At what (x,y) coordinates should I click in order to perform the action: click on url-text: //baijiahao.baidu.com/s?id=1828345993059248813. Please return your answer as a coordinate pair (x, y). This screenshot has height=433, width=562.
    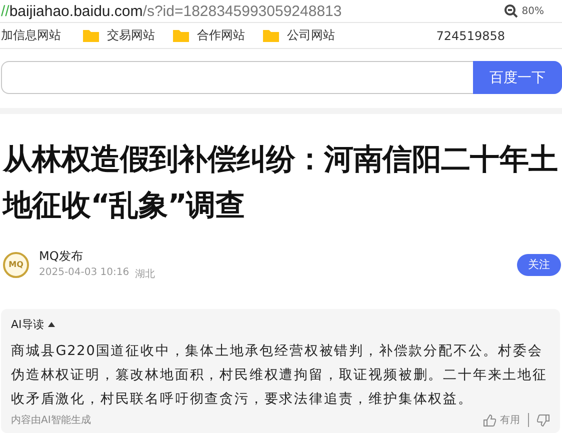
    Looking at the image, I should click on (252, 11).